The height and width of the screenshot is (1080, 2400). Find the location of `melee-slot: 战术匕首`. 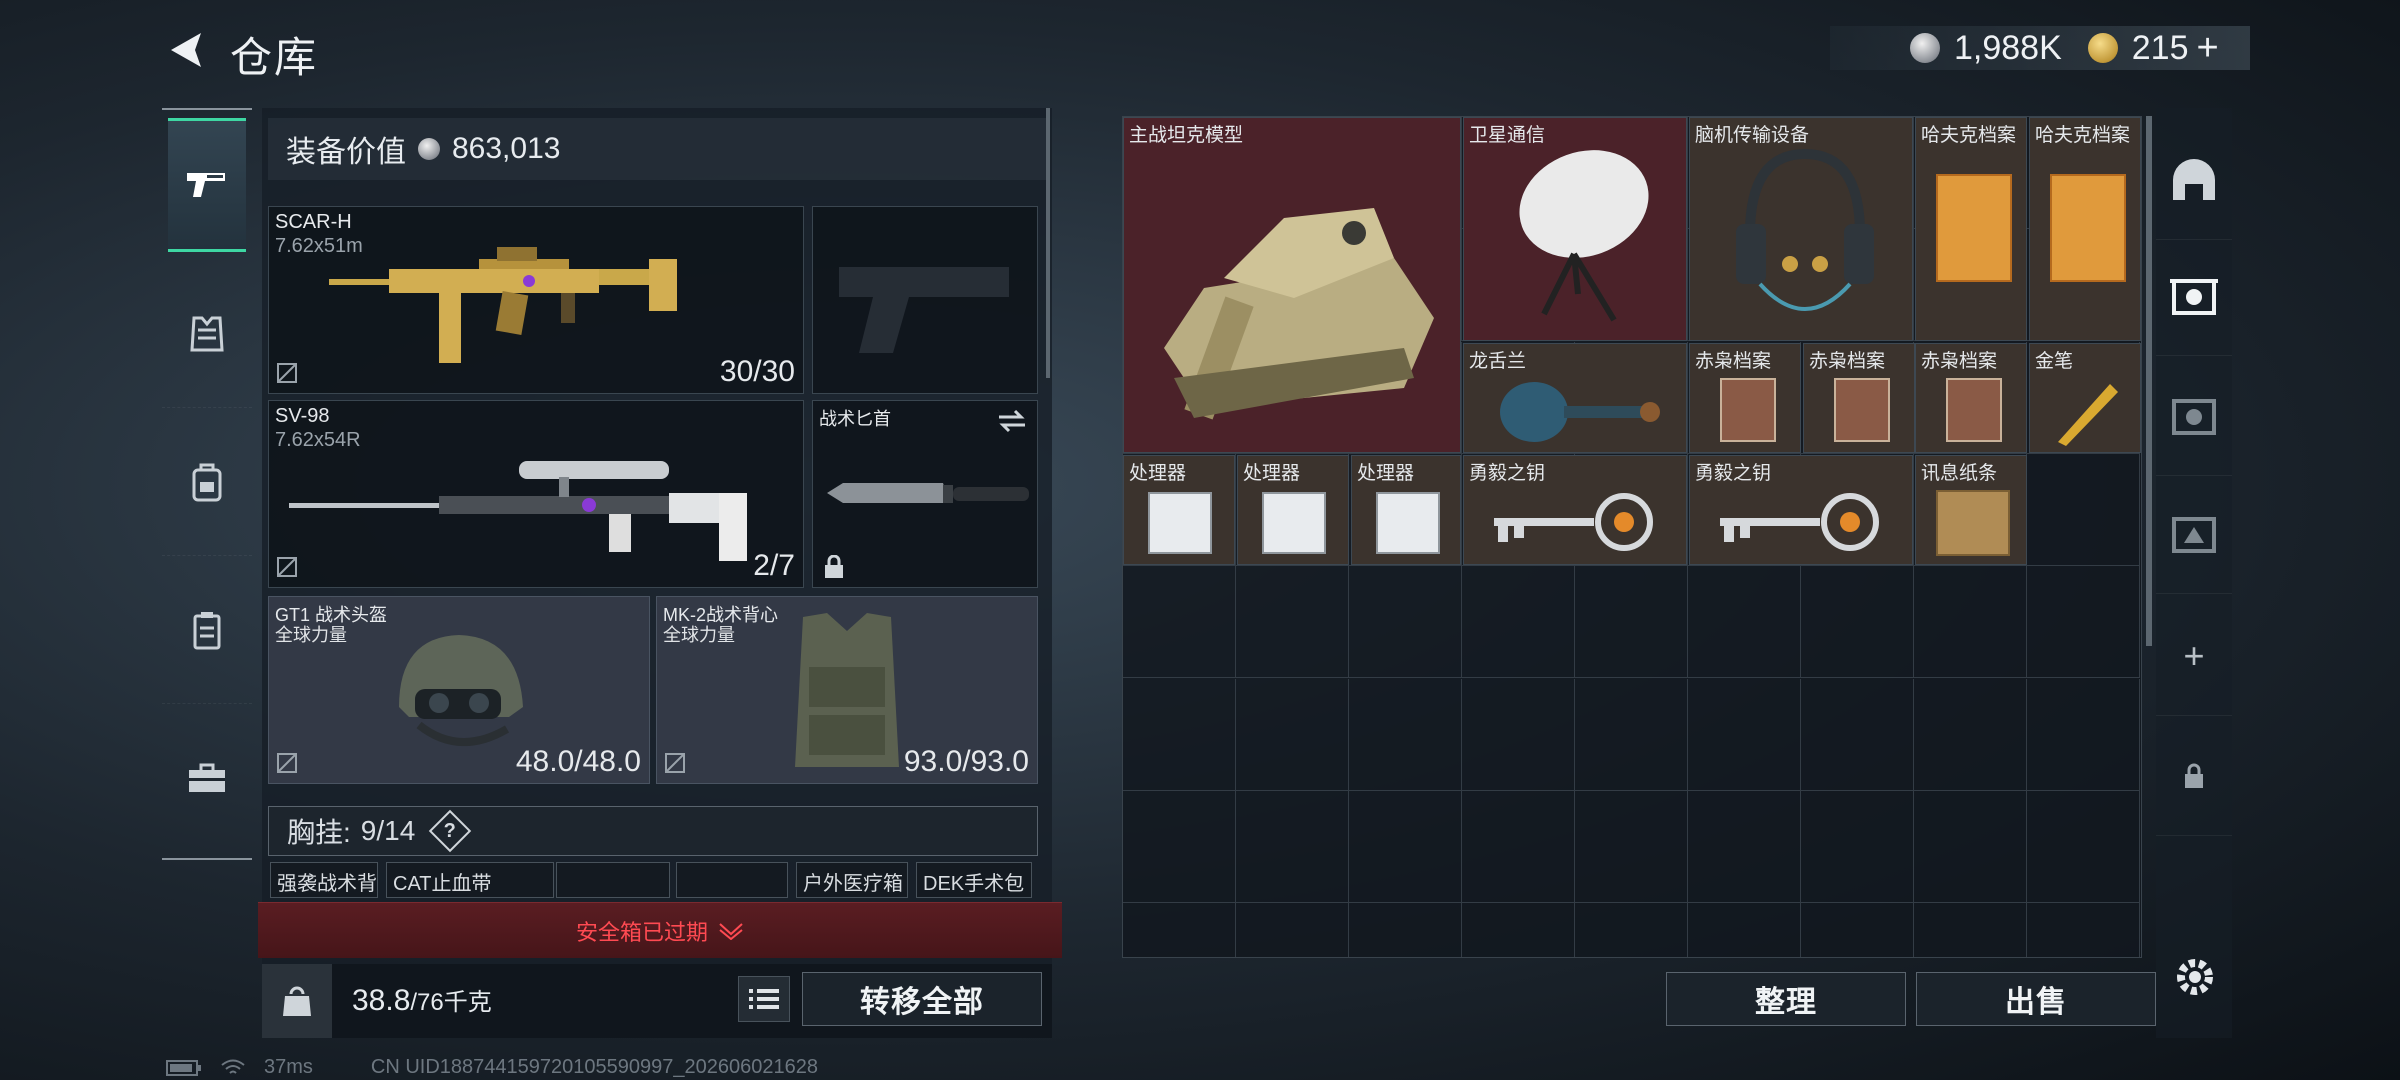

melee-slot: 战术匕首 is located at coordinates (925, 494).